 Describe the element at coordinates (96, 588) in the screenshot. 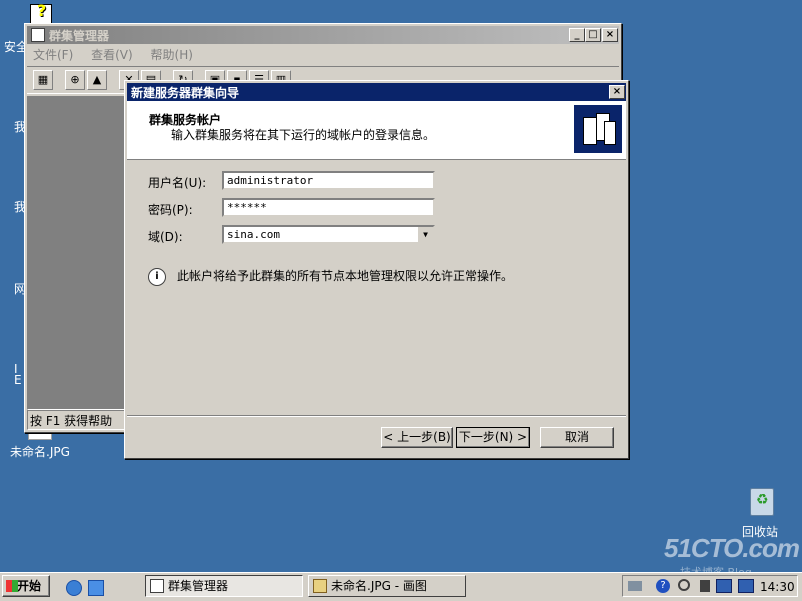

I see `quicklaunch-desktop-icon` at that location.